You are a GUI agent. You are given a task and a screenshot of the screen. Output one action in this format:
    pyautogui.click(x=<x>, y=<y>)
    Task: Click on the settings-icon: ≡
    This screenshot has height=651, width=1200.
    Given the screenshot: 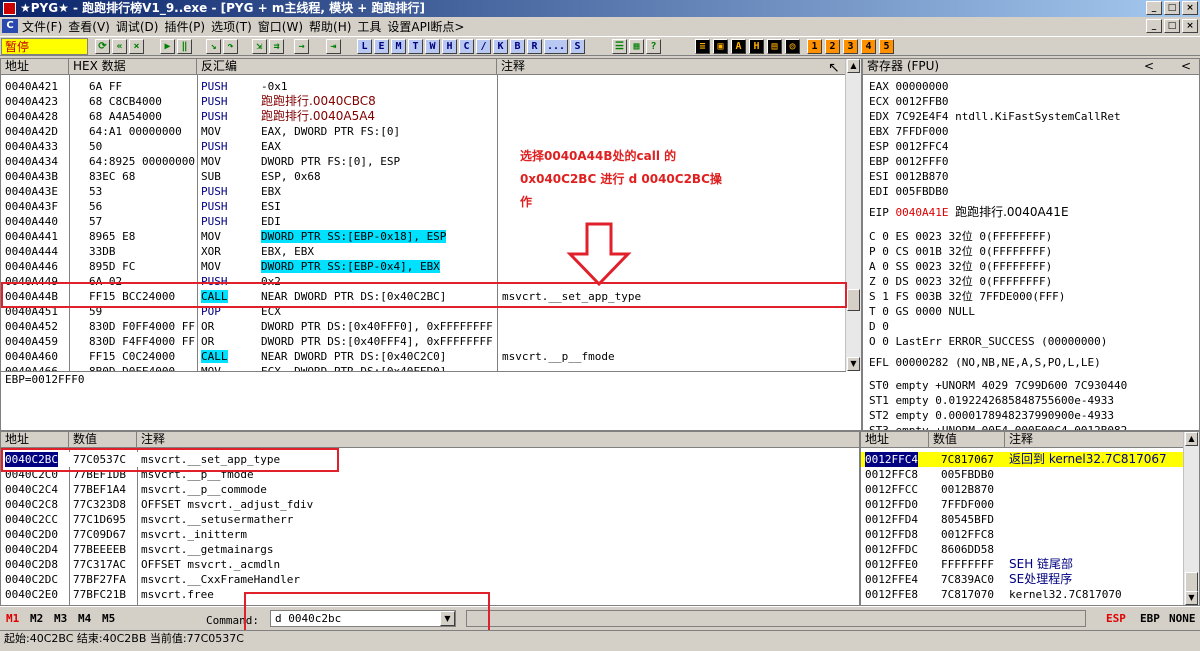 What is the action you would take?
    pyautogui.click(x=702, y=46)
    